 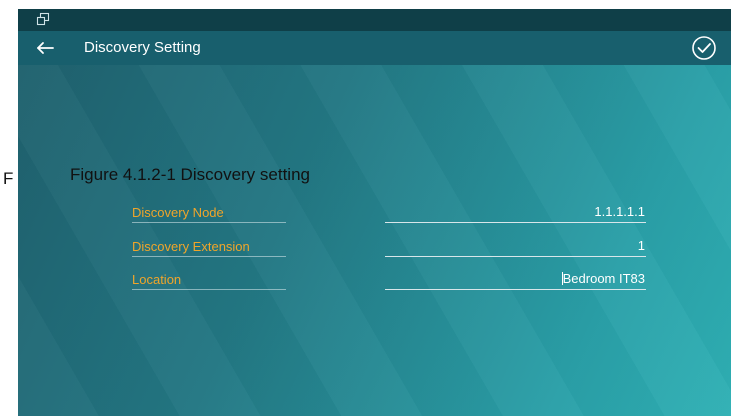 I want to click on caption-stray-letter: F, so click(x=8, y=178).